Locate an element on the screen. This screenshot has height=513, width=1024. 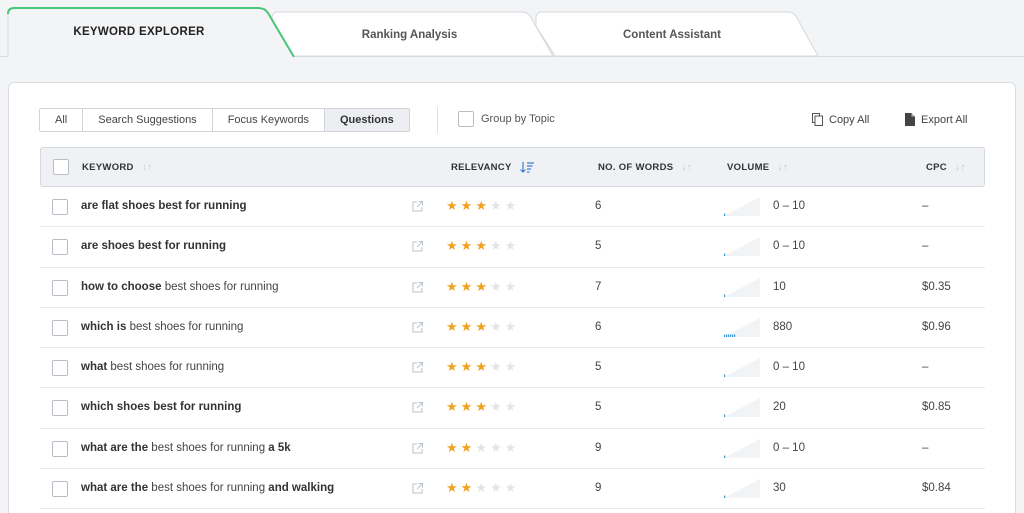
copy-all-button: Copy All is located at coordinates (840, 119).